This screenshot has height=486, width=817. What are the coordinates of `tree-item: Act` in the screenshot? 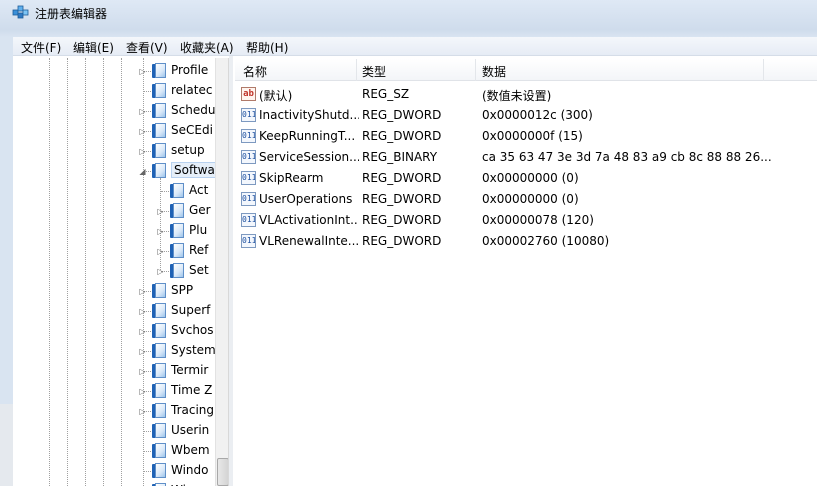 It's located at (115, 191).